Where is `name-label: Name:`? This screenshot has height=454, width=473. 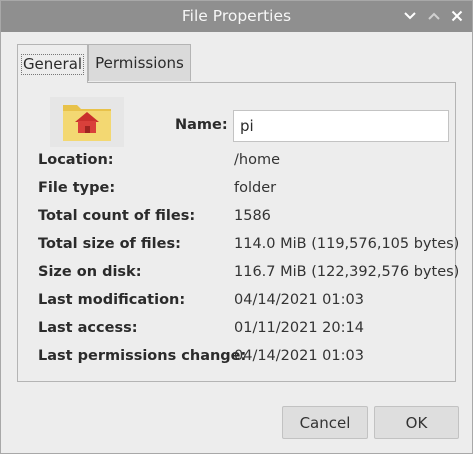
name-label: Name: is located at coordinates (201, 125).